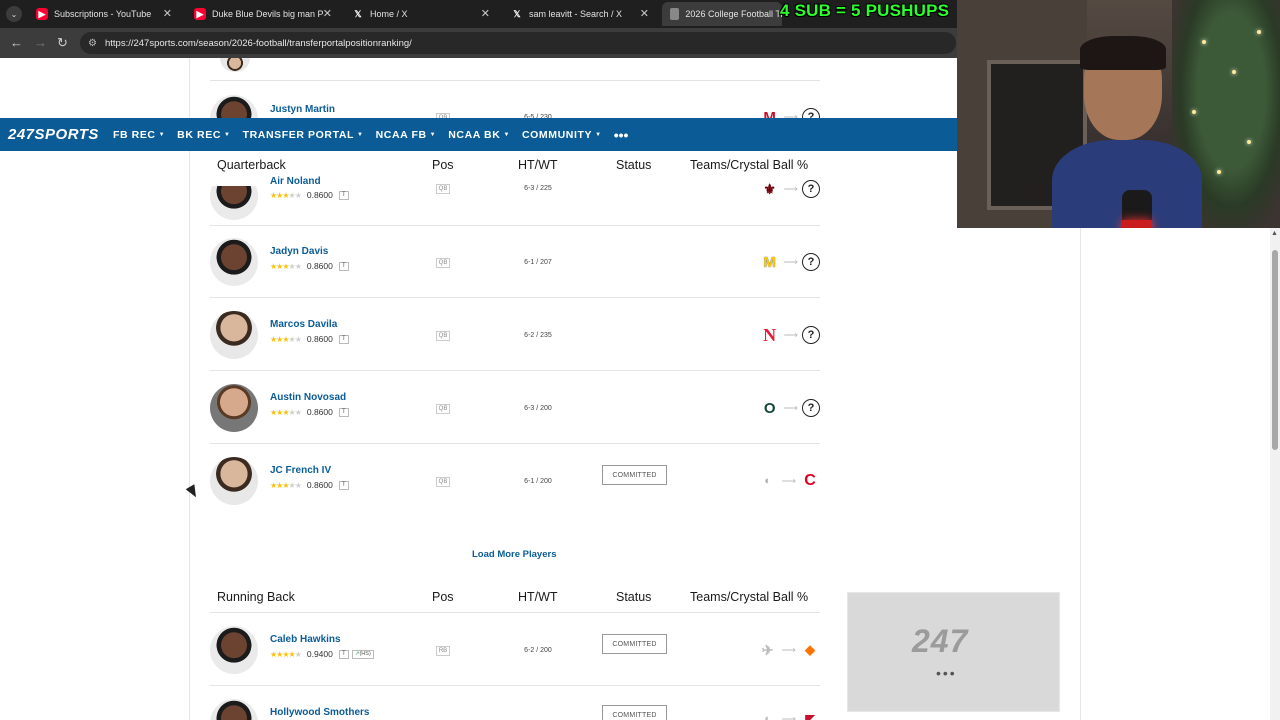 This screenshot has width=1280, height=720. Describe the element at coordinates (53, 134) in the screenshot. I see `247sports-logo: 247SPORTS` at that location.